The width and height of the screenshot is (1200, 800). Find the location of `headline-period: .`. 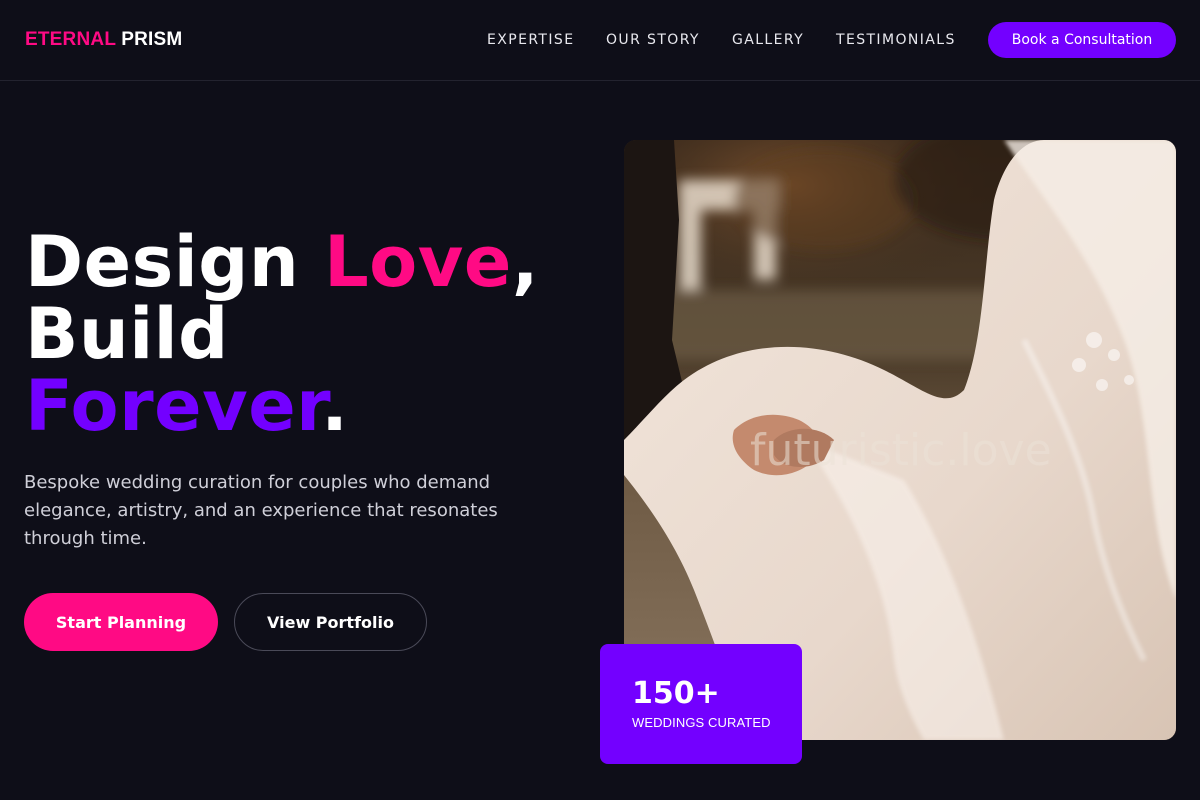

headline-period: . is located at coordinates (335, 406).